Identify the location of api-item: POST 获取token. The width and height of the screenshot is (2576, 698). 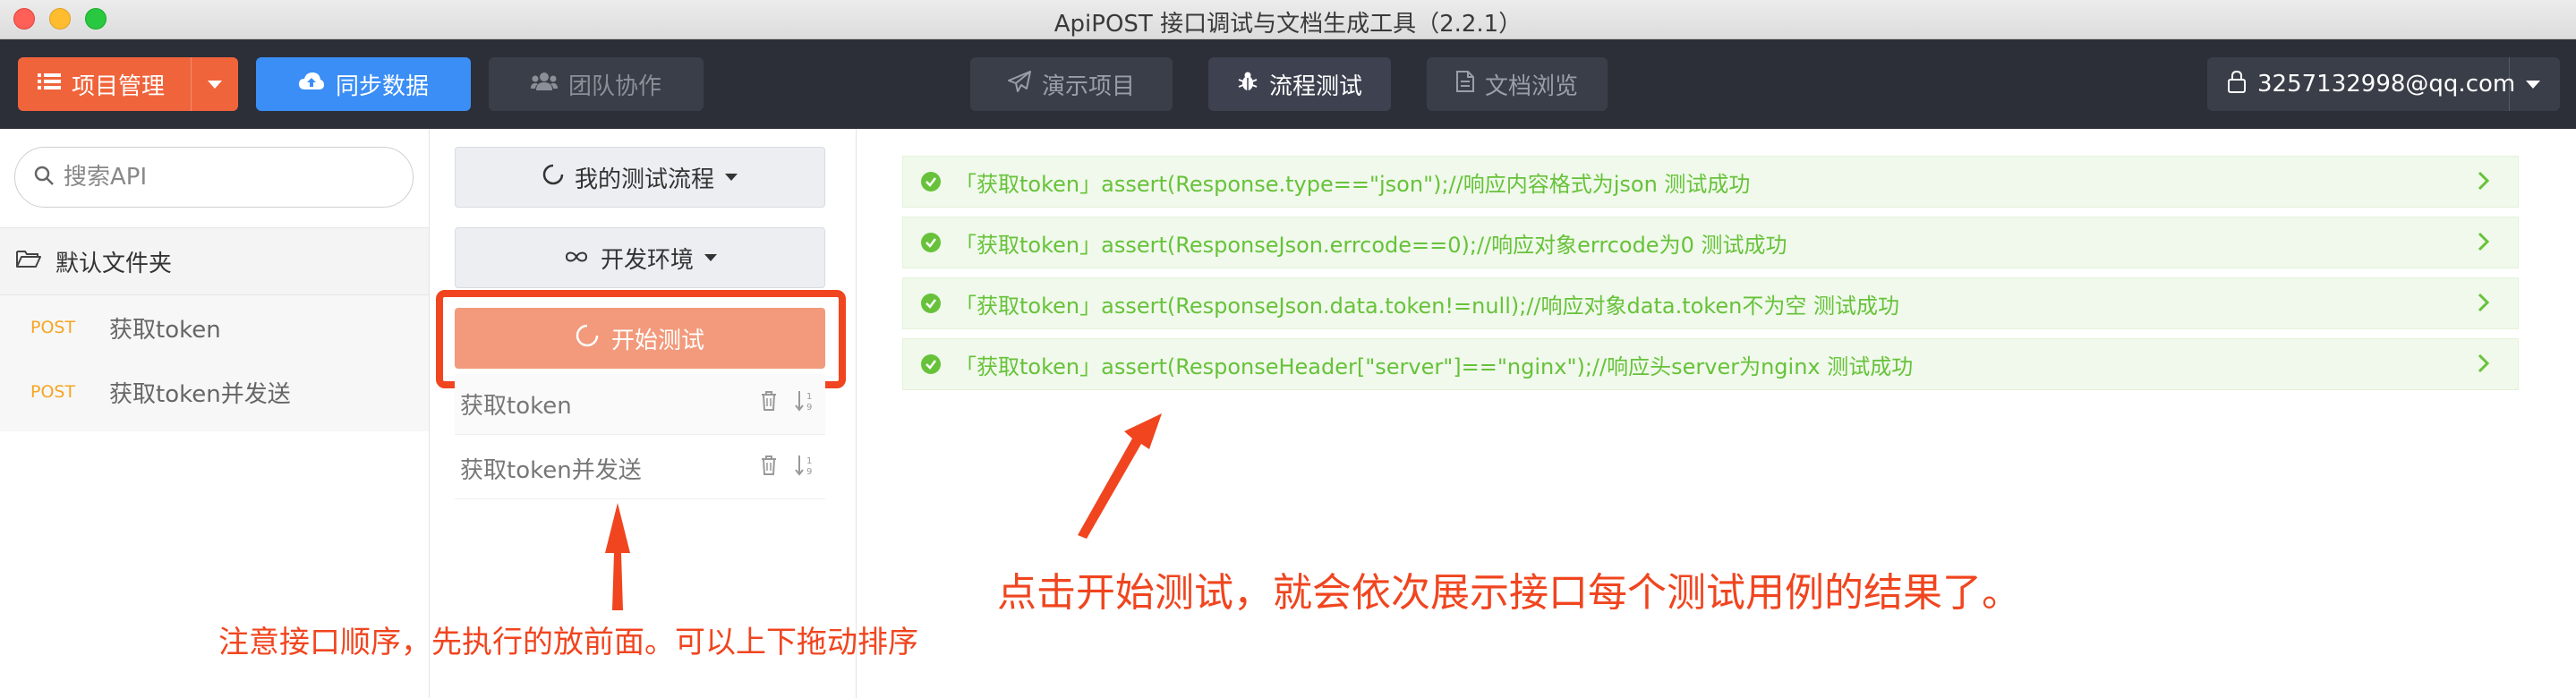
(214, 327).